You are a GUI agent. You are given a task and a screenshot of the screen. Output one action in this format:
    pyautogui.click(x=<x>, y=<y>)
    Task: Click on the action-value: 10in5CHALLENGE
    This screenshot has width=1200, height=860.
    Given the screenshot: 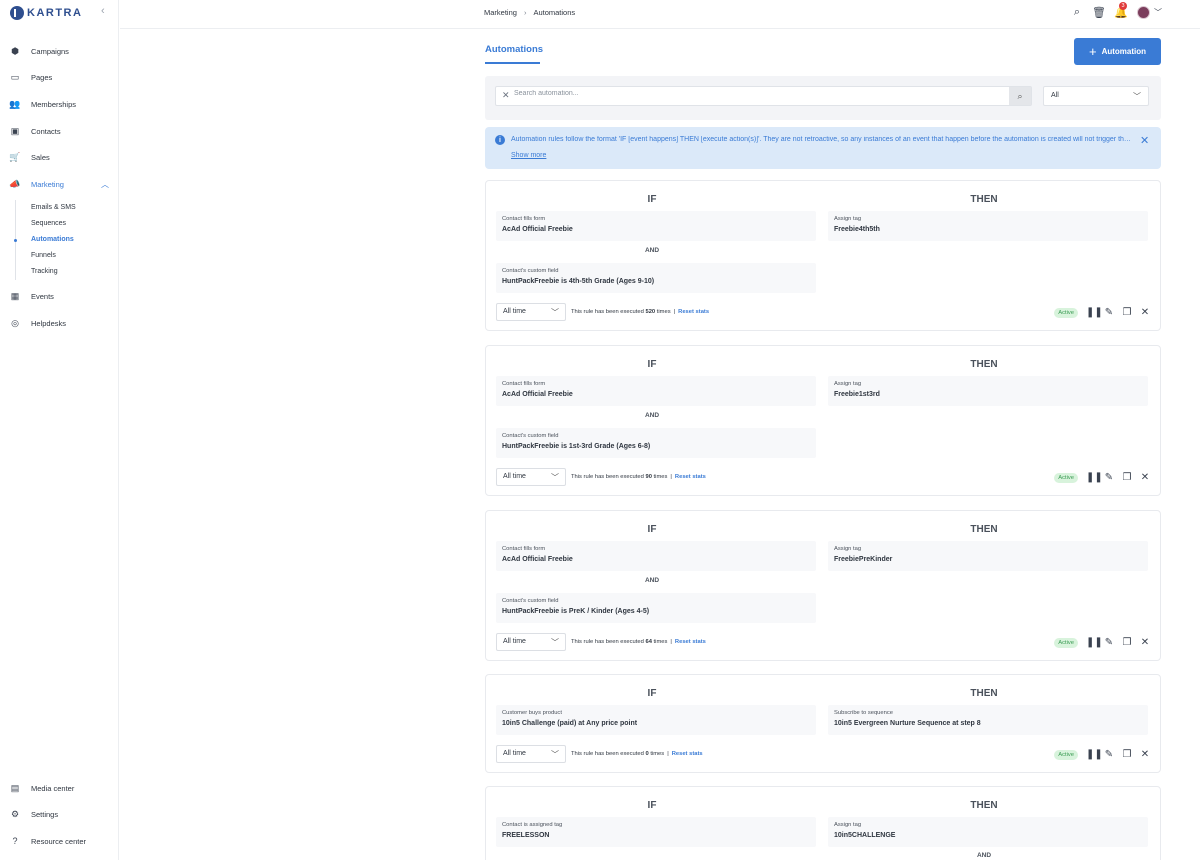 What is the action you would take?
    pyautogui.click(x=865, y=835)
    